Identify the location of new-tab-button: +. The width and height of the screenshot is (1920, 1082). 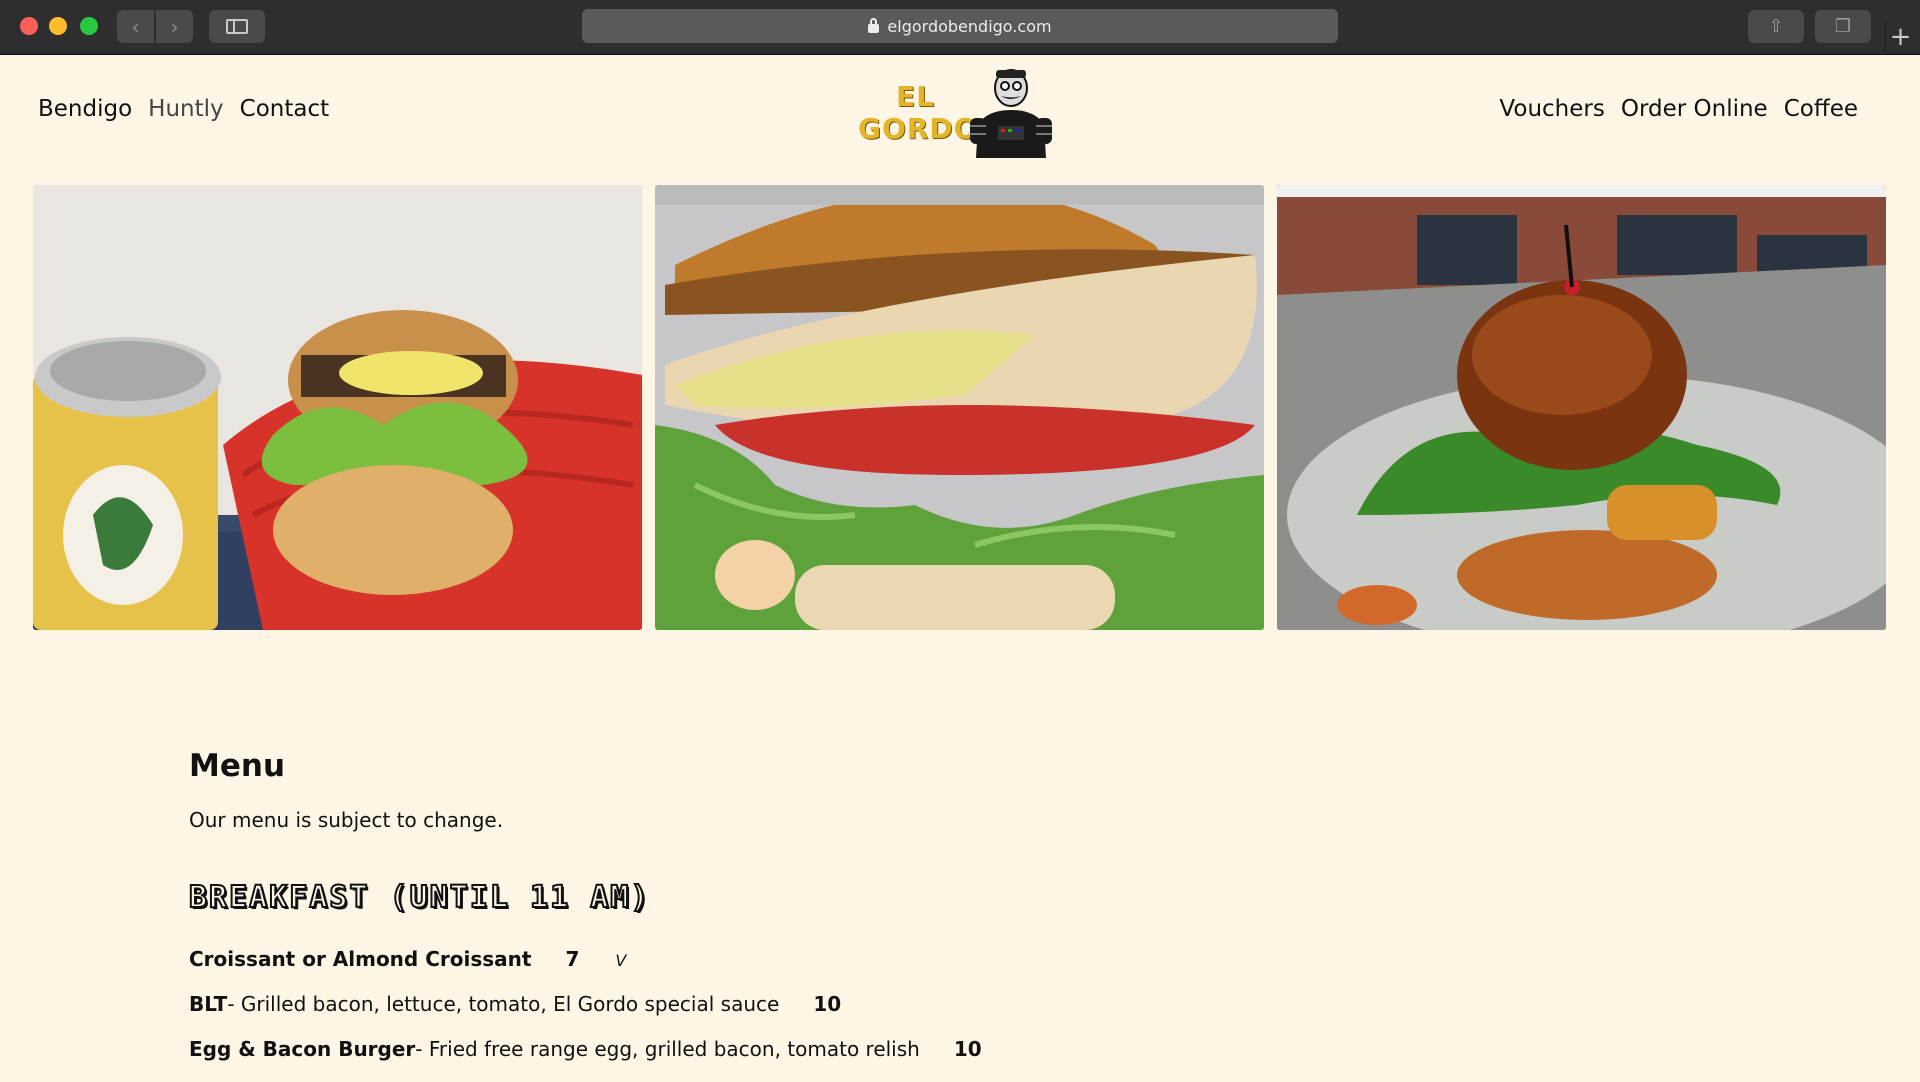
(1900, 37).